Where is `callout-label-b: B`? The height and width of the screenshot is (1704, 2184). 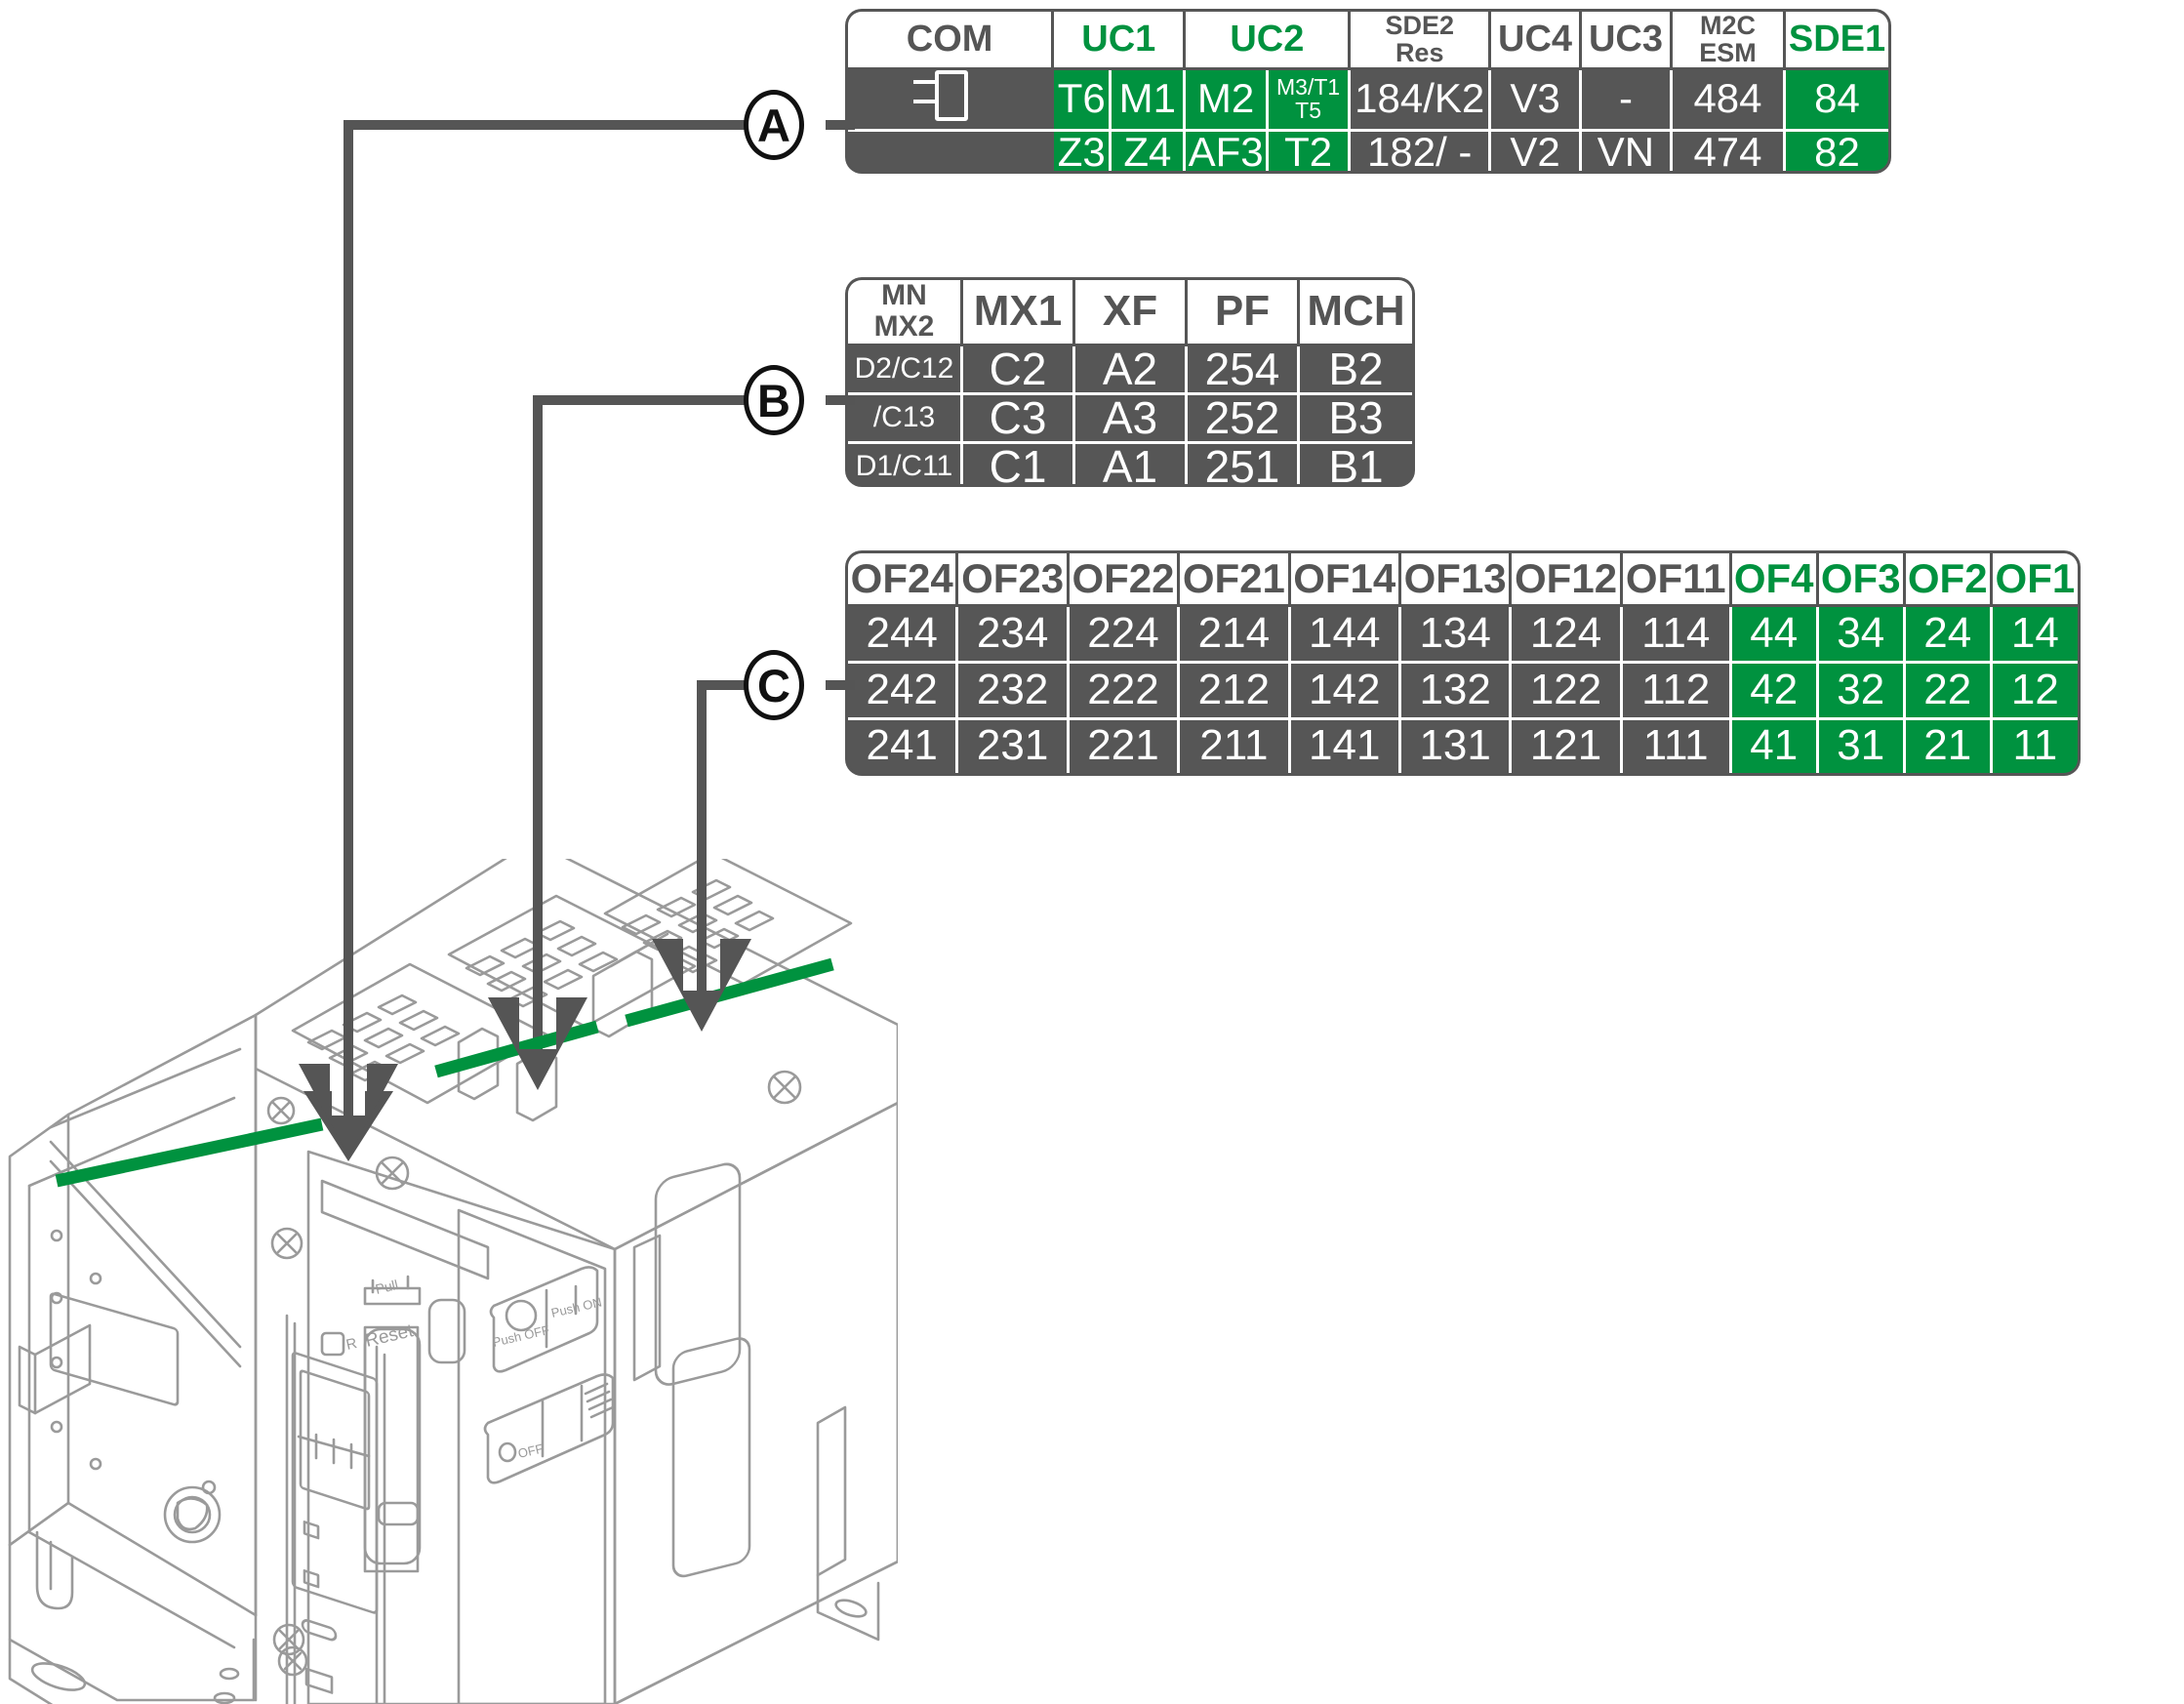 callout-label-b: B is located at coordinates (773, 400).